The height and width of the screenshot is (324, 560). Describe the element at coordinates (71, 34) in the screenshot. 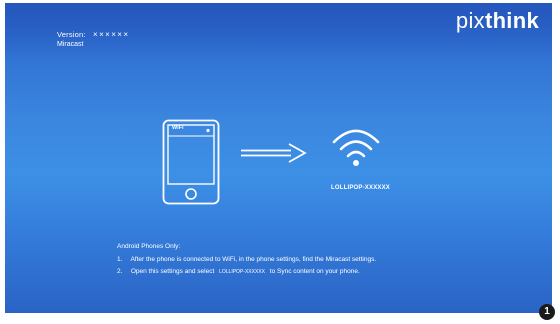

I see `version-label: Version:` at that location.